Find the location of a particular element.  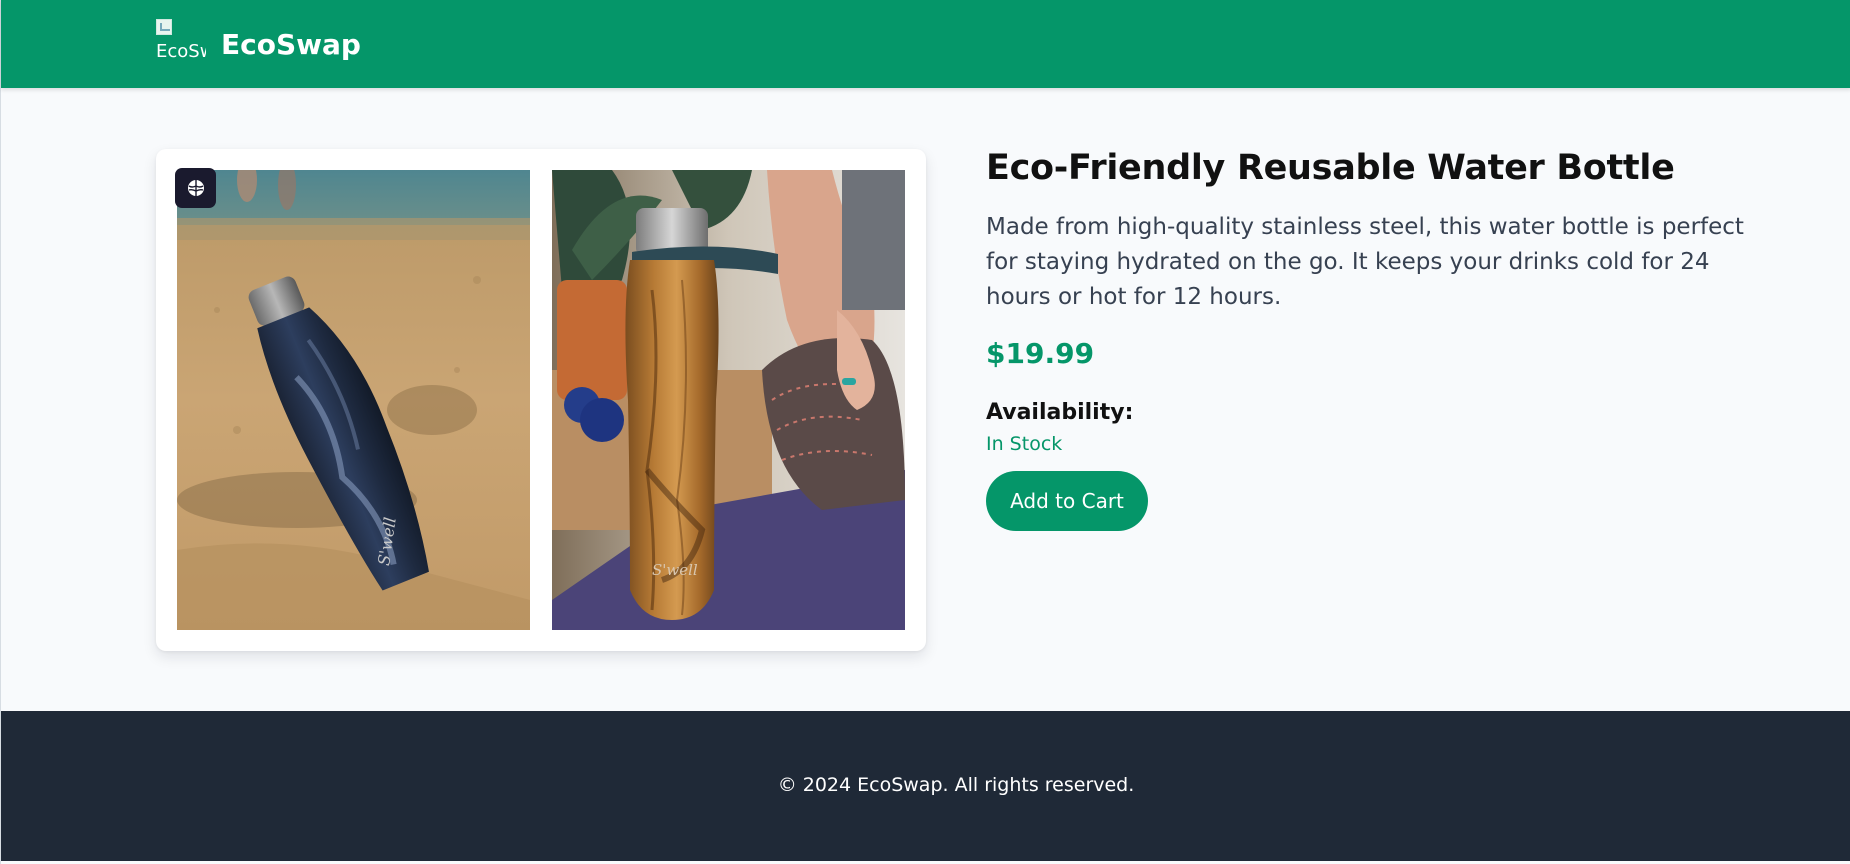

site-header: EcoSwap EcoSwap is located at coordinates (925, 44).